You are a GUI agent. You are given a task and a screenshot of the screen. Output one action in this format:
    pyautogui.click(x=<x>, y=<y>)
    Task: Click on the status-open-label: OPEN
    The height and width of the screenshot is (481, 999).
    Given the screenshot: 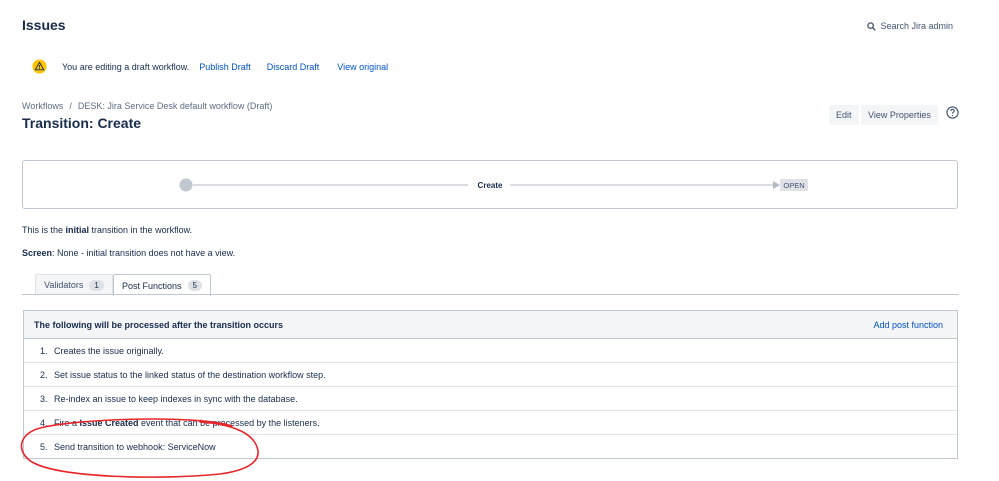 What is the action you would take?
    pyautogui.click(x=793, y=185)
    